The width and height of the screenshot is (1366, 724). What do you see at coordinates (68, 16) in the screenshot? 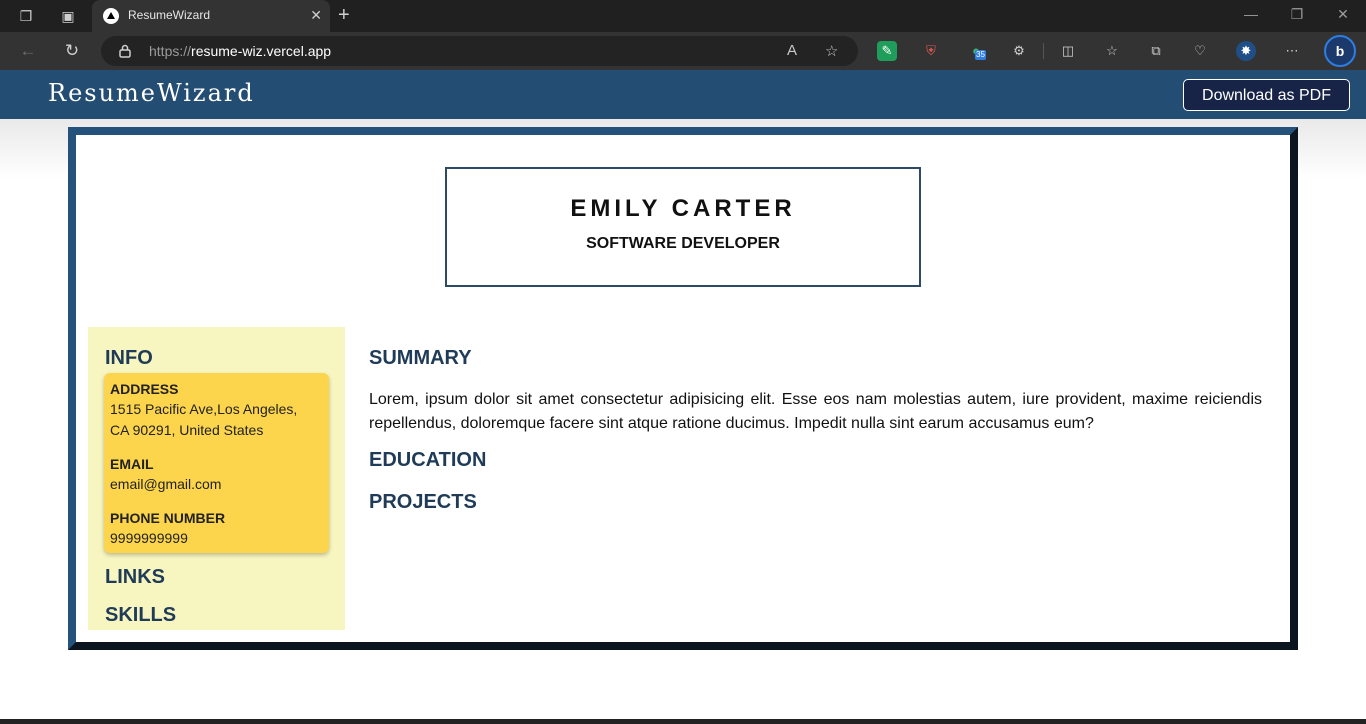
I see `tab-actions-icon: ▣` at bounding box center [68, 16].